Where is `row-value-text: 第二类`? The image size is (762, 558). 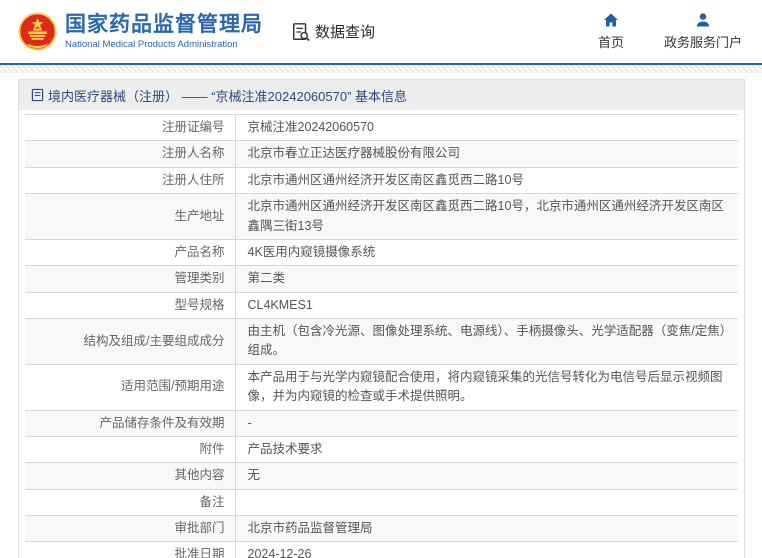 row-value-text: 第二类 is located at coordinates (266, 278).